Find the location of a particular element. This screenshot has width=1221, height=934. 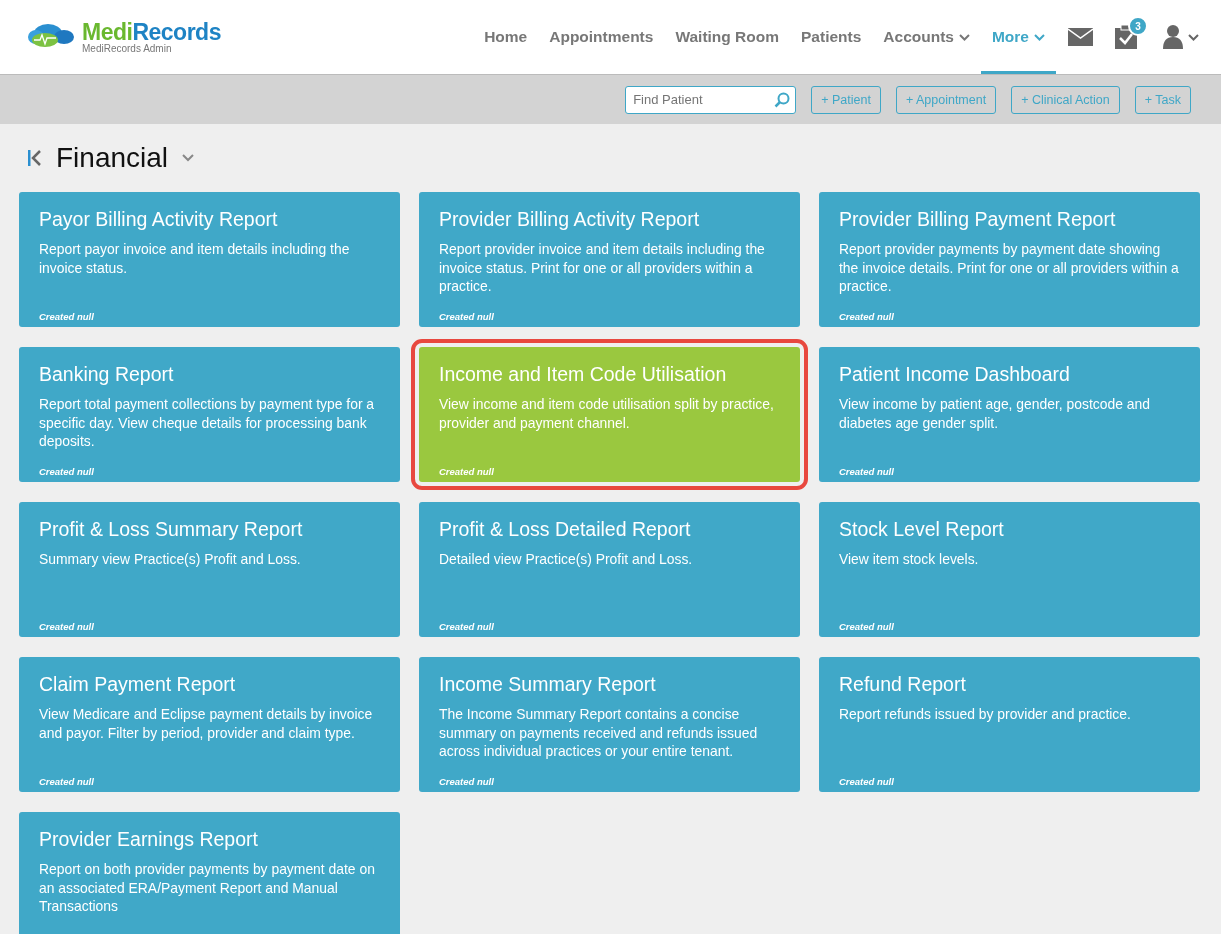

report-card: Banking Report Report total payment collections by payment type for a specific day. View cheque details for processing bank deposits. Created null is located at coordinates (209, 414).